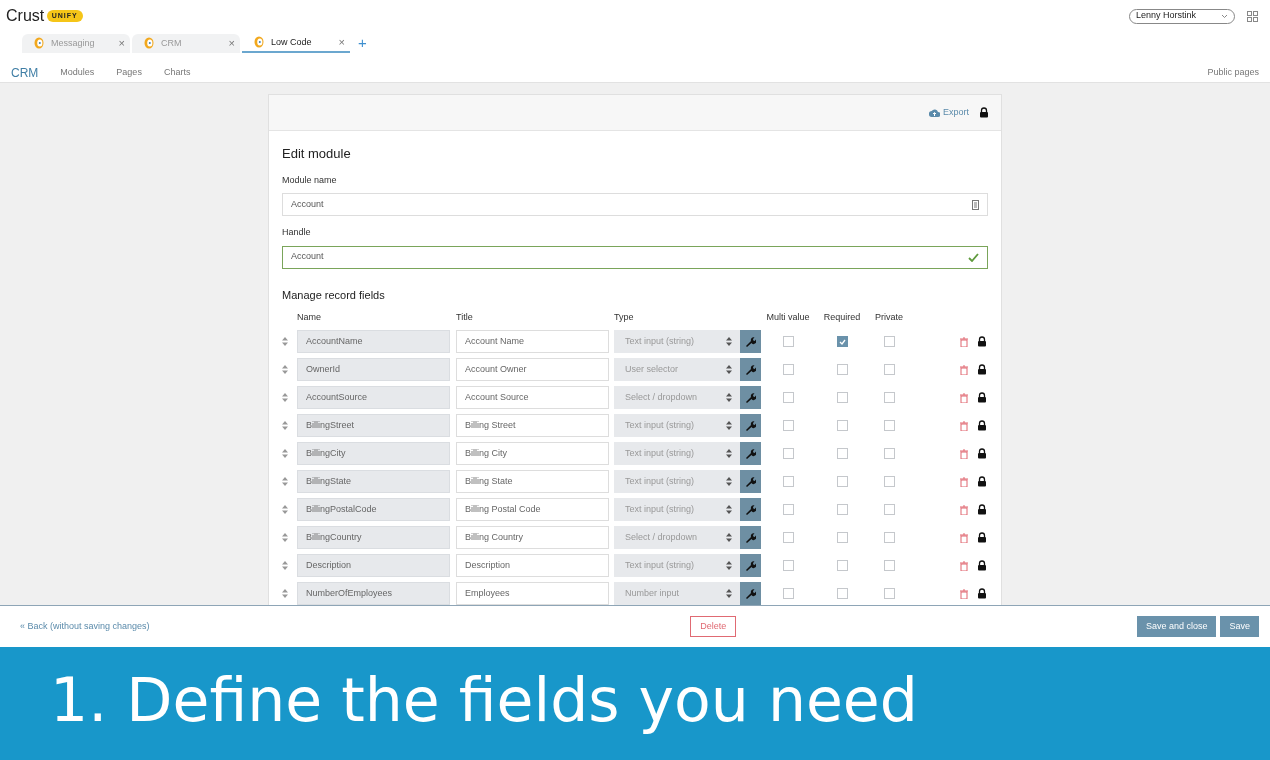 The image size is (1270, 760). What do you see at coordinates (788, 317) in the screenshot?
I see `column-header: Multi value` at bounding box center [788, 317].